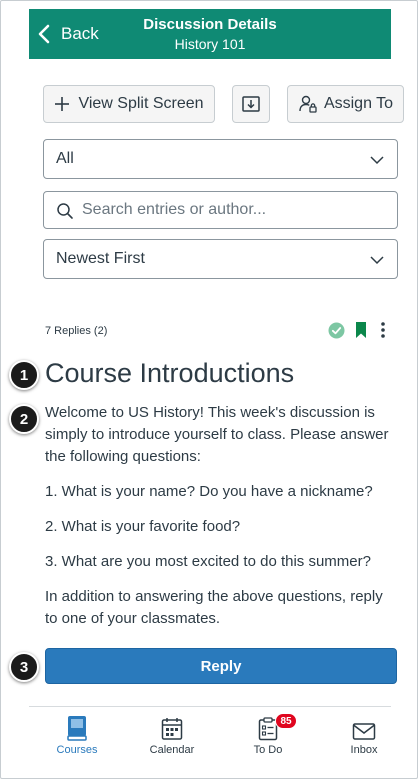 This screenshot has width=418, height=779. I want to click on todo-count-badge: 85, so click(286, 721).